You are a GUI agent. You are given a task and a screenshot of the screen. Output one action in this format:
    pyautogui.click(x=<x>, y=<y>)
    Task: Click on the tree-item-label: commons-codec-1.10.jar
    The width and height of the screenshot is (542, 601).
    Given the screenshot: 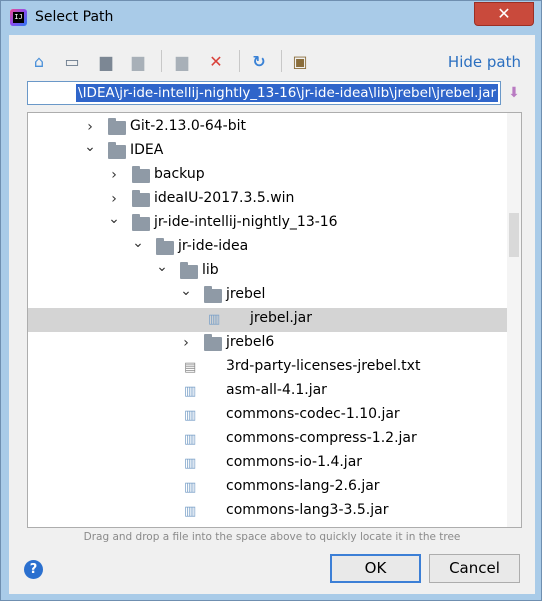 What is the action you would take?
    pyautogui.click(x=313, y=414)
    